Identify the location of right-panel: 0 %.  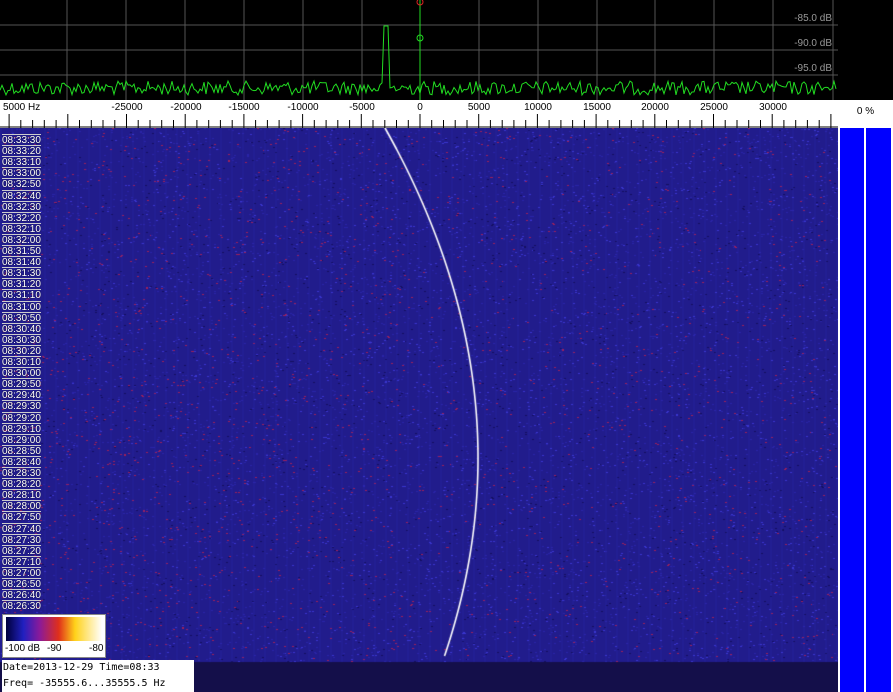
(865, 396).